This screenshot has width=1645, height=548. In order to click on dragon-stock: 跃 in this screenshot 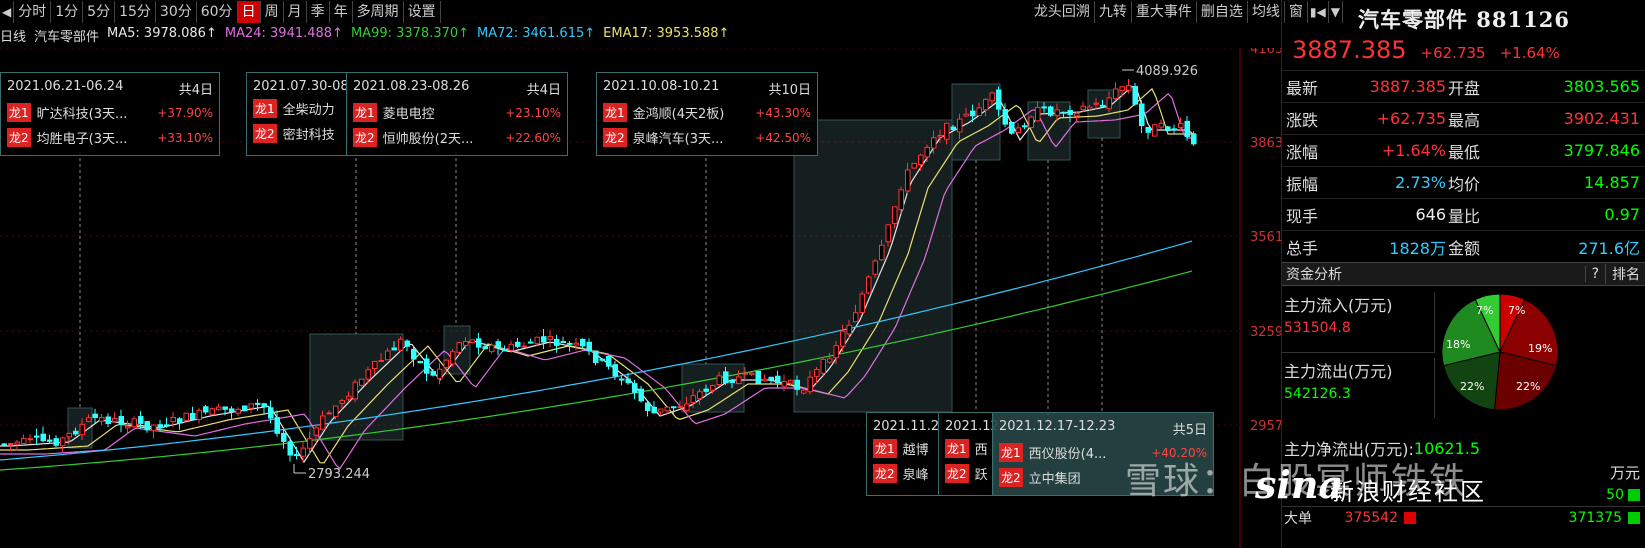, I will do `click(981, 473)`.